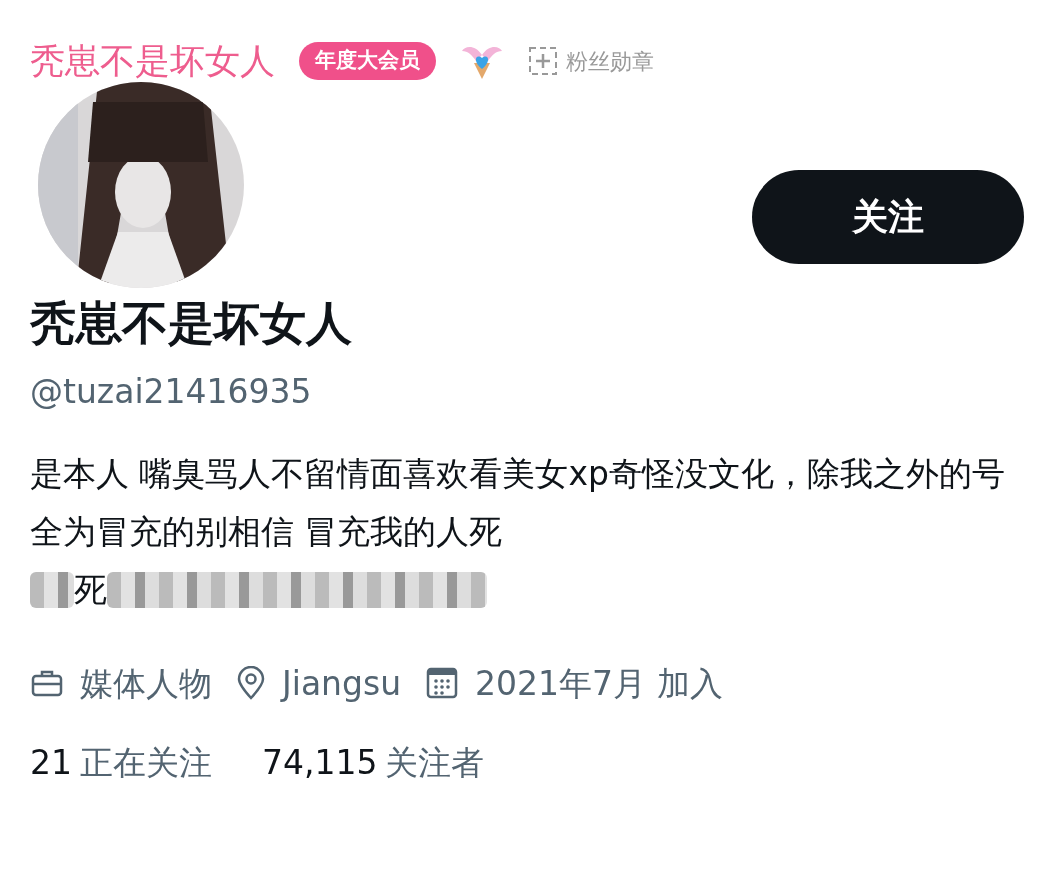 This screenshot has width=1042, height=887. I want to click on redacted-text-mark, so click(52, 589).